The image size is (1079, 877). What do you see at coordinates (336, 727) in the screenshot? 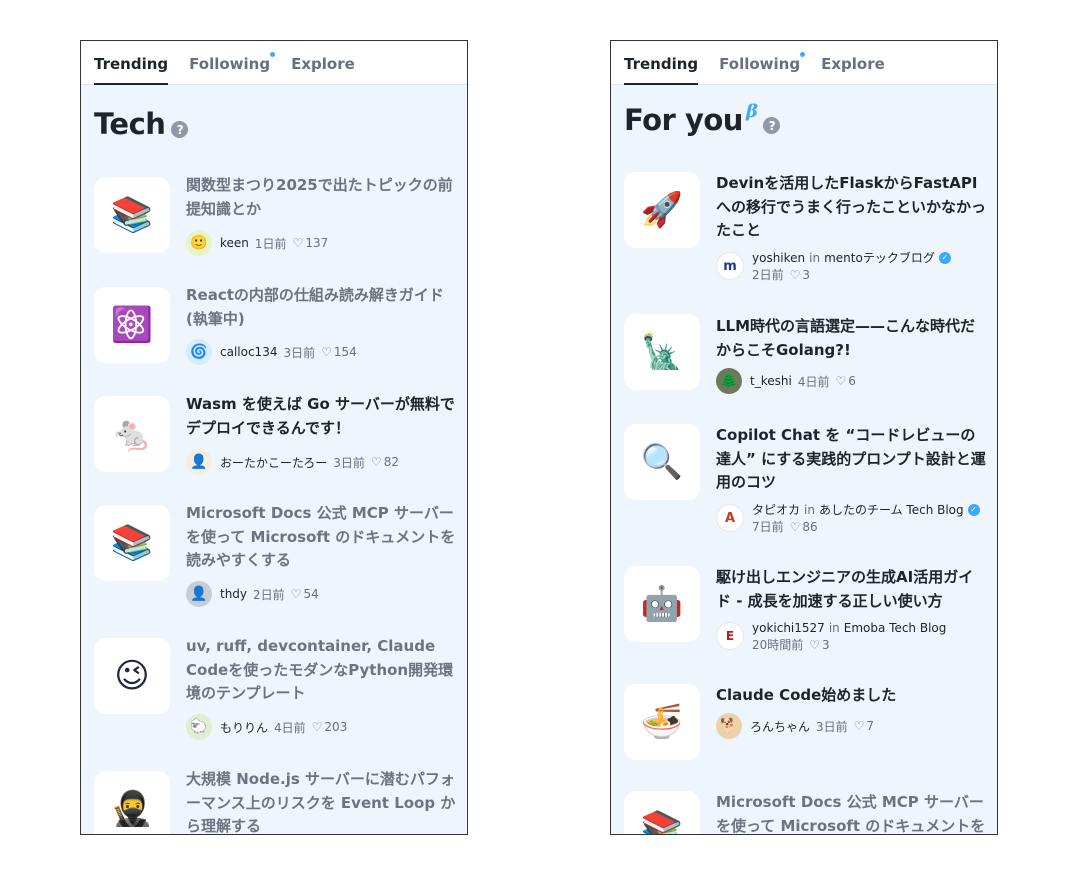
I see `like-count: 203` at bounding box center [336, 727].